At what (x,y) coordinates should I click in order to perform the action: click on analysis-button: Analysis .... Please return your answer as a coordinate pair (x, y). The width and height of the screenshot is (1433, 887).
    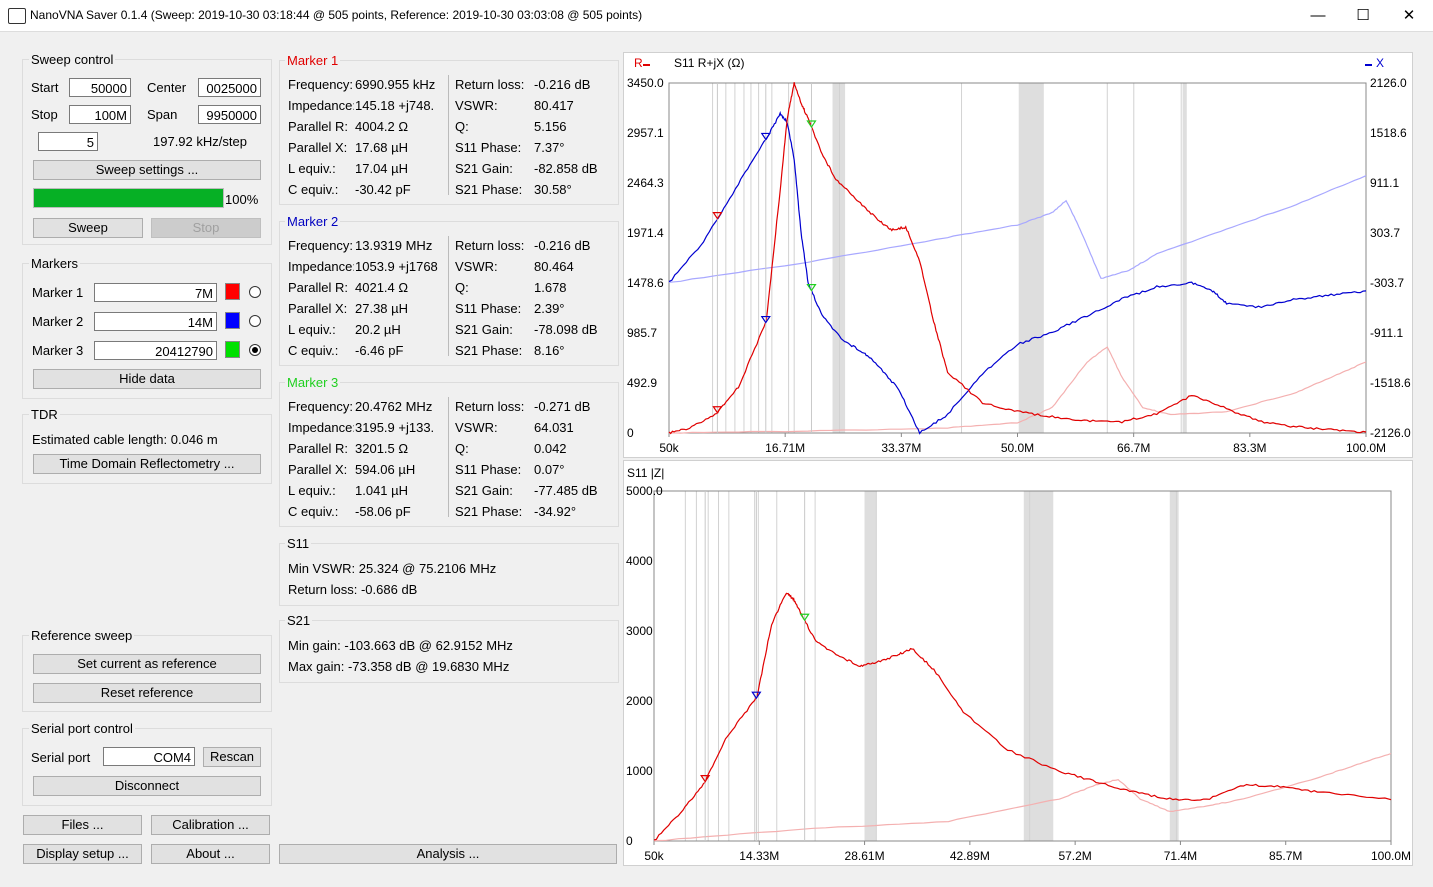
    Looking at the image, I should click on (448, 854).